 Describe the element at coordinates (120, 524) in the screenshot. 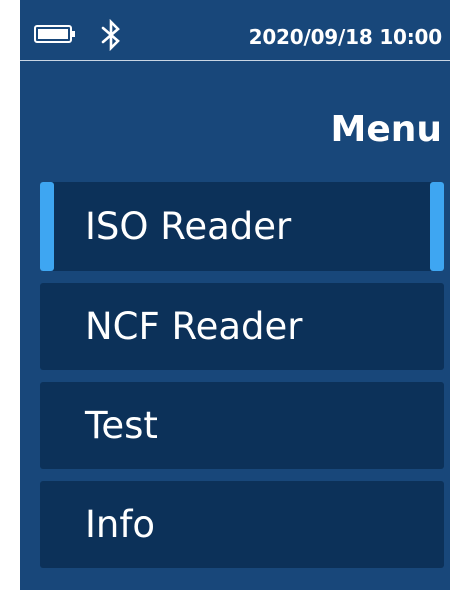

I see `menu-item-label: Info` at that location.